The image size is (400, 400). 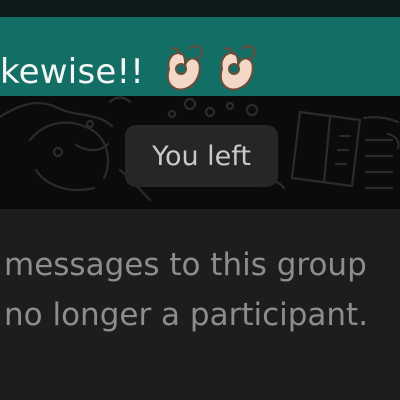 I want to click on system-notice-text: You left, so click(x=201, y=156).